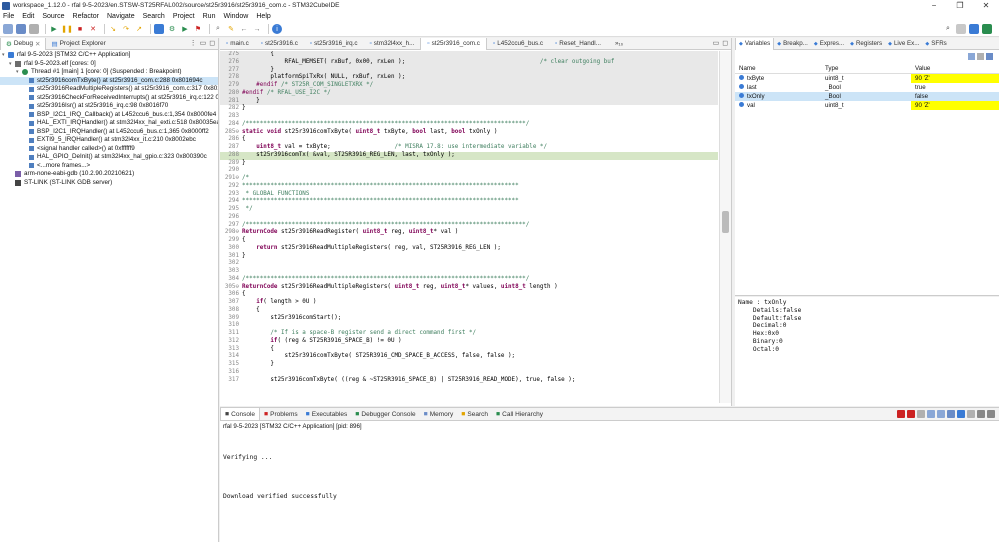  I want to click on suspend-icon: ❚❚, so click(67, 29).